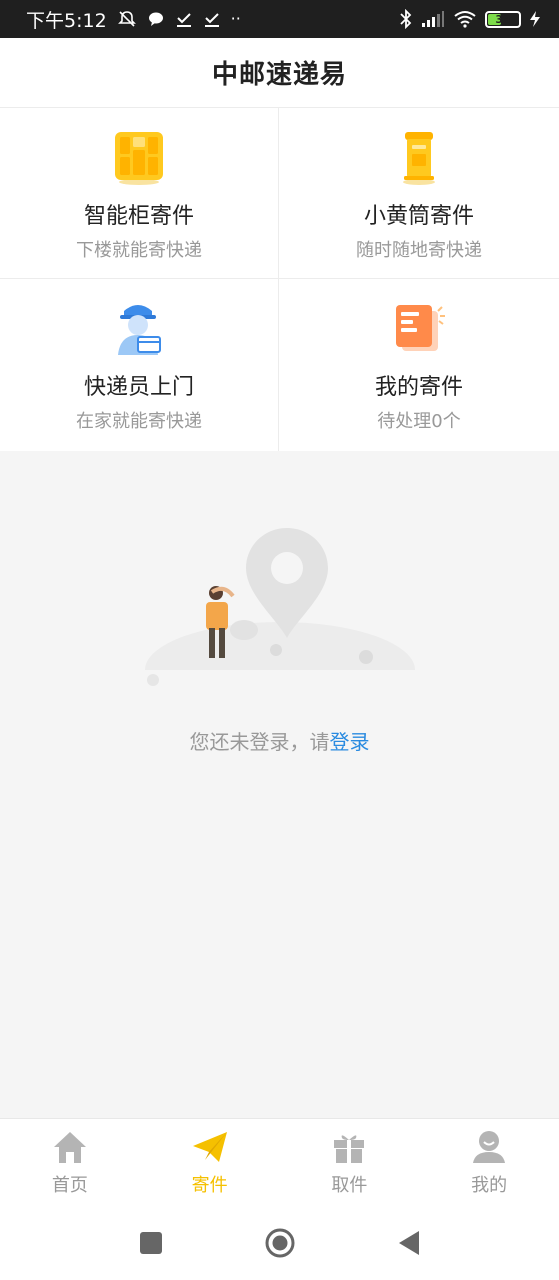  I want to click on charging-icon, so click(535, 19).